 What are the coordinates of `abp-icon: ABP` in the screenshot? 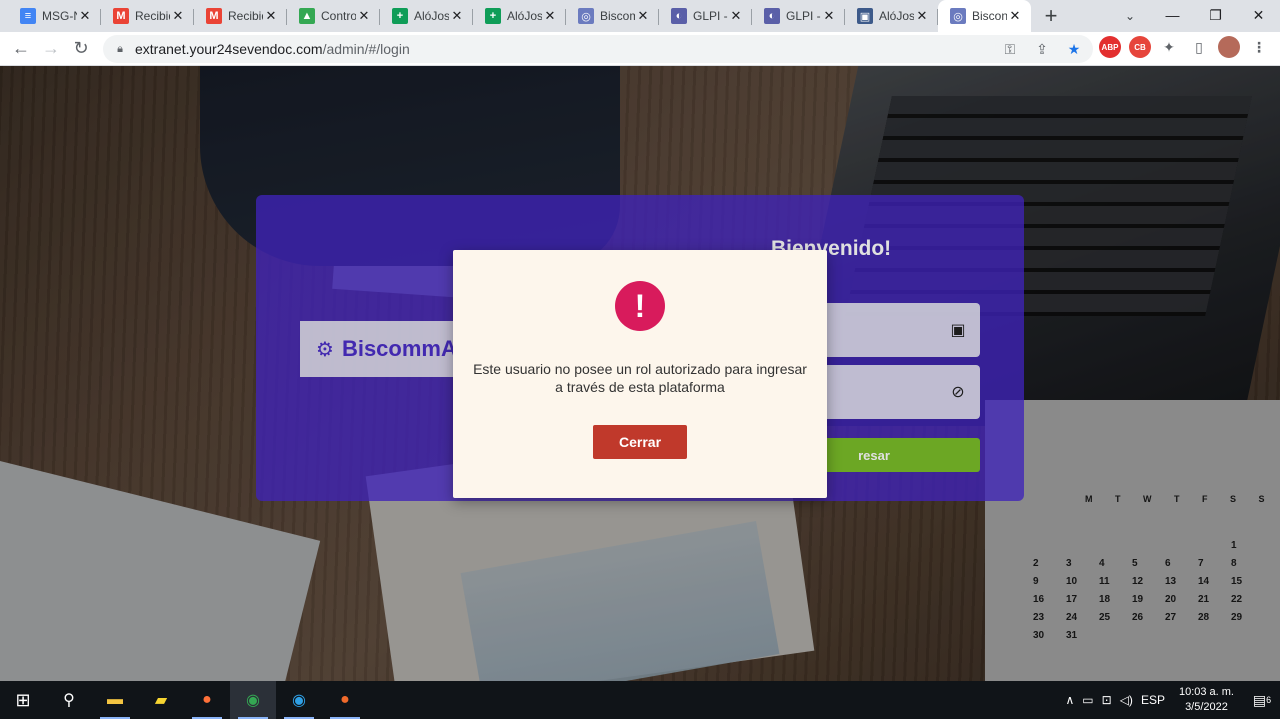 It's located at (1110, 47).